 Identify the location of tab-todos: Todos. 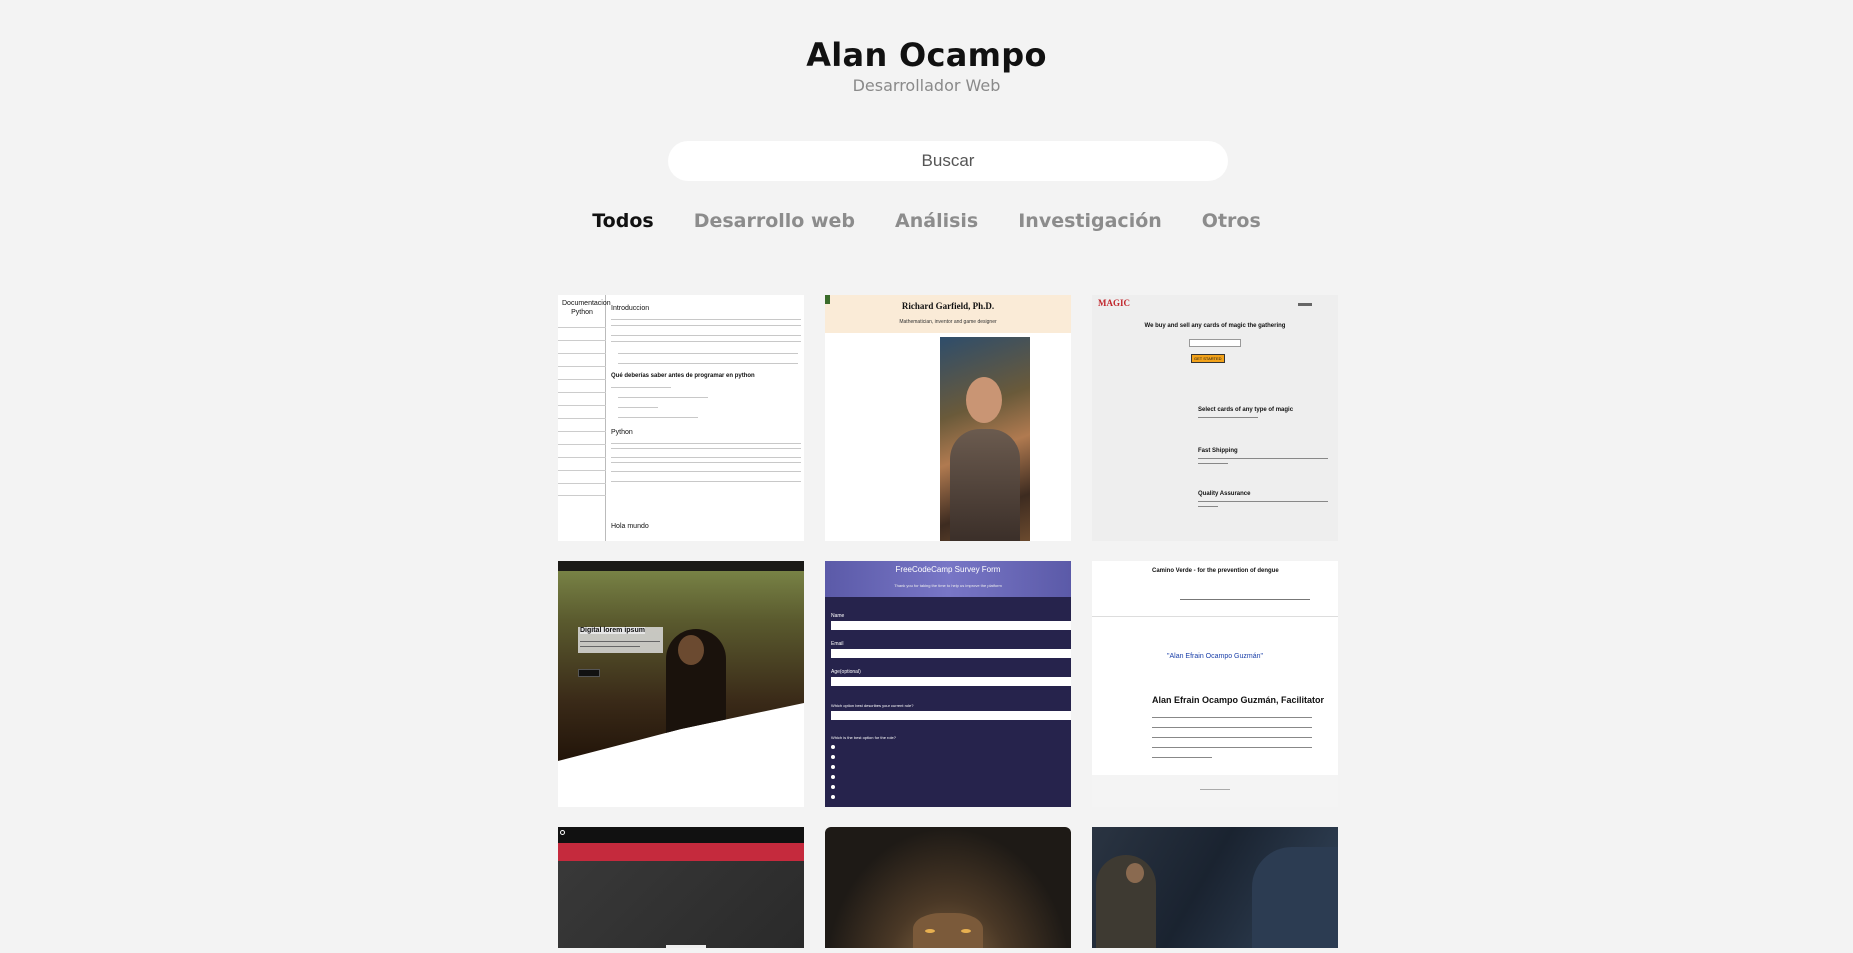
(622, 221).